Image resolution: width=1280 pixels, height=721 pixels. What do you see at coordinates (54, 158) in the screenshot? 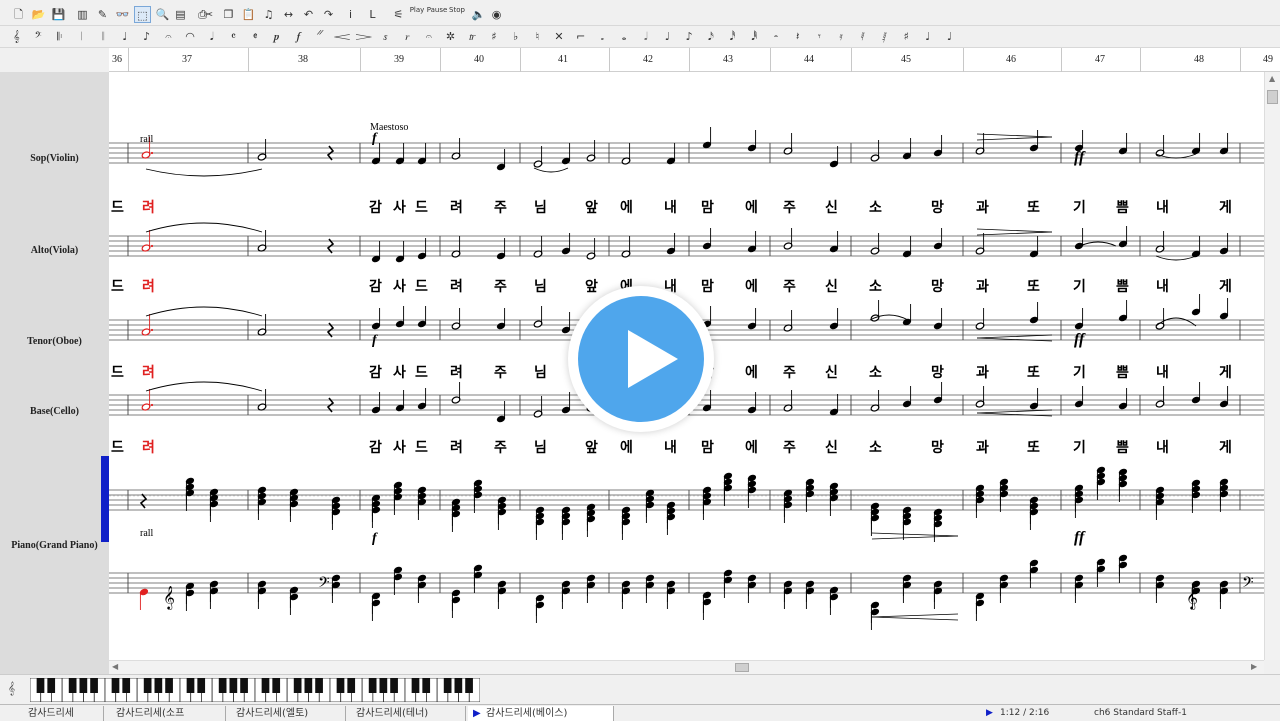
I see `track-label-soprano: Sop(Violin)` at bounding box center [54, 158].